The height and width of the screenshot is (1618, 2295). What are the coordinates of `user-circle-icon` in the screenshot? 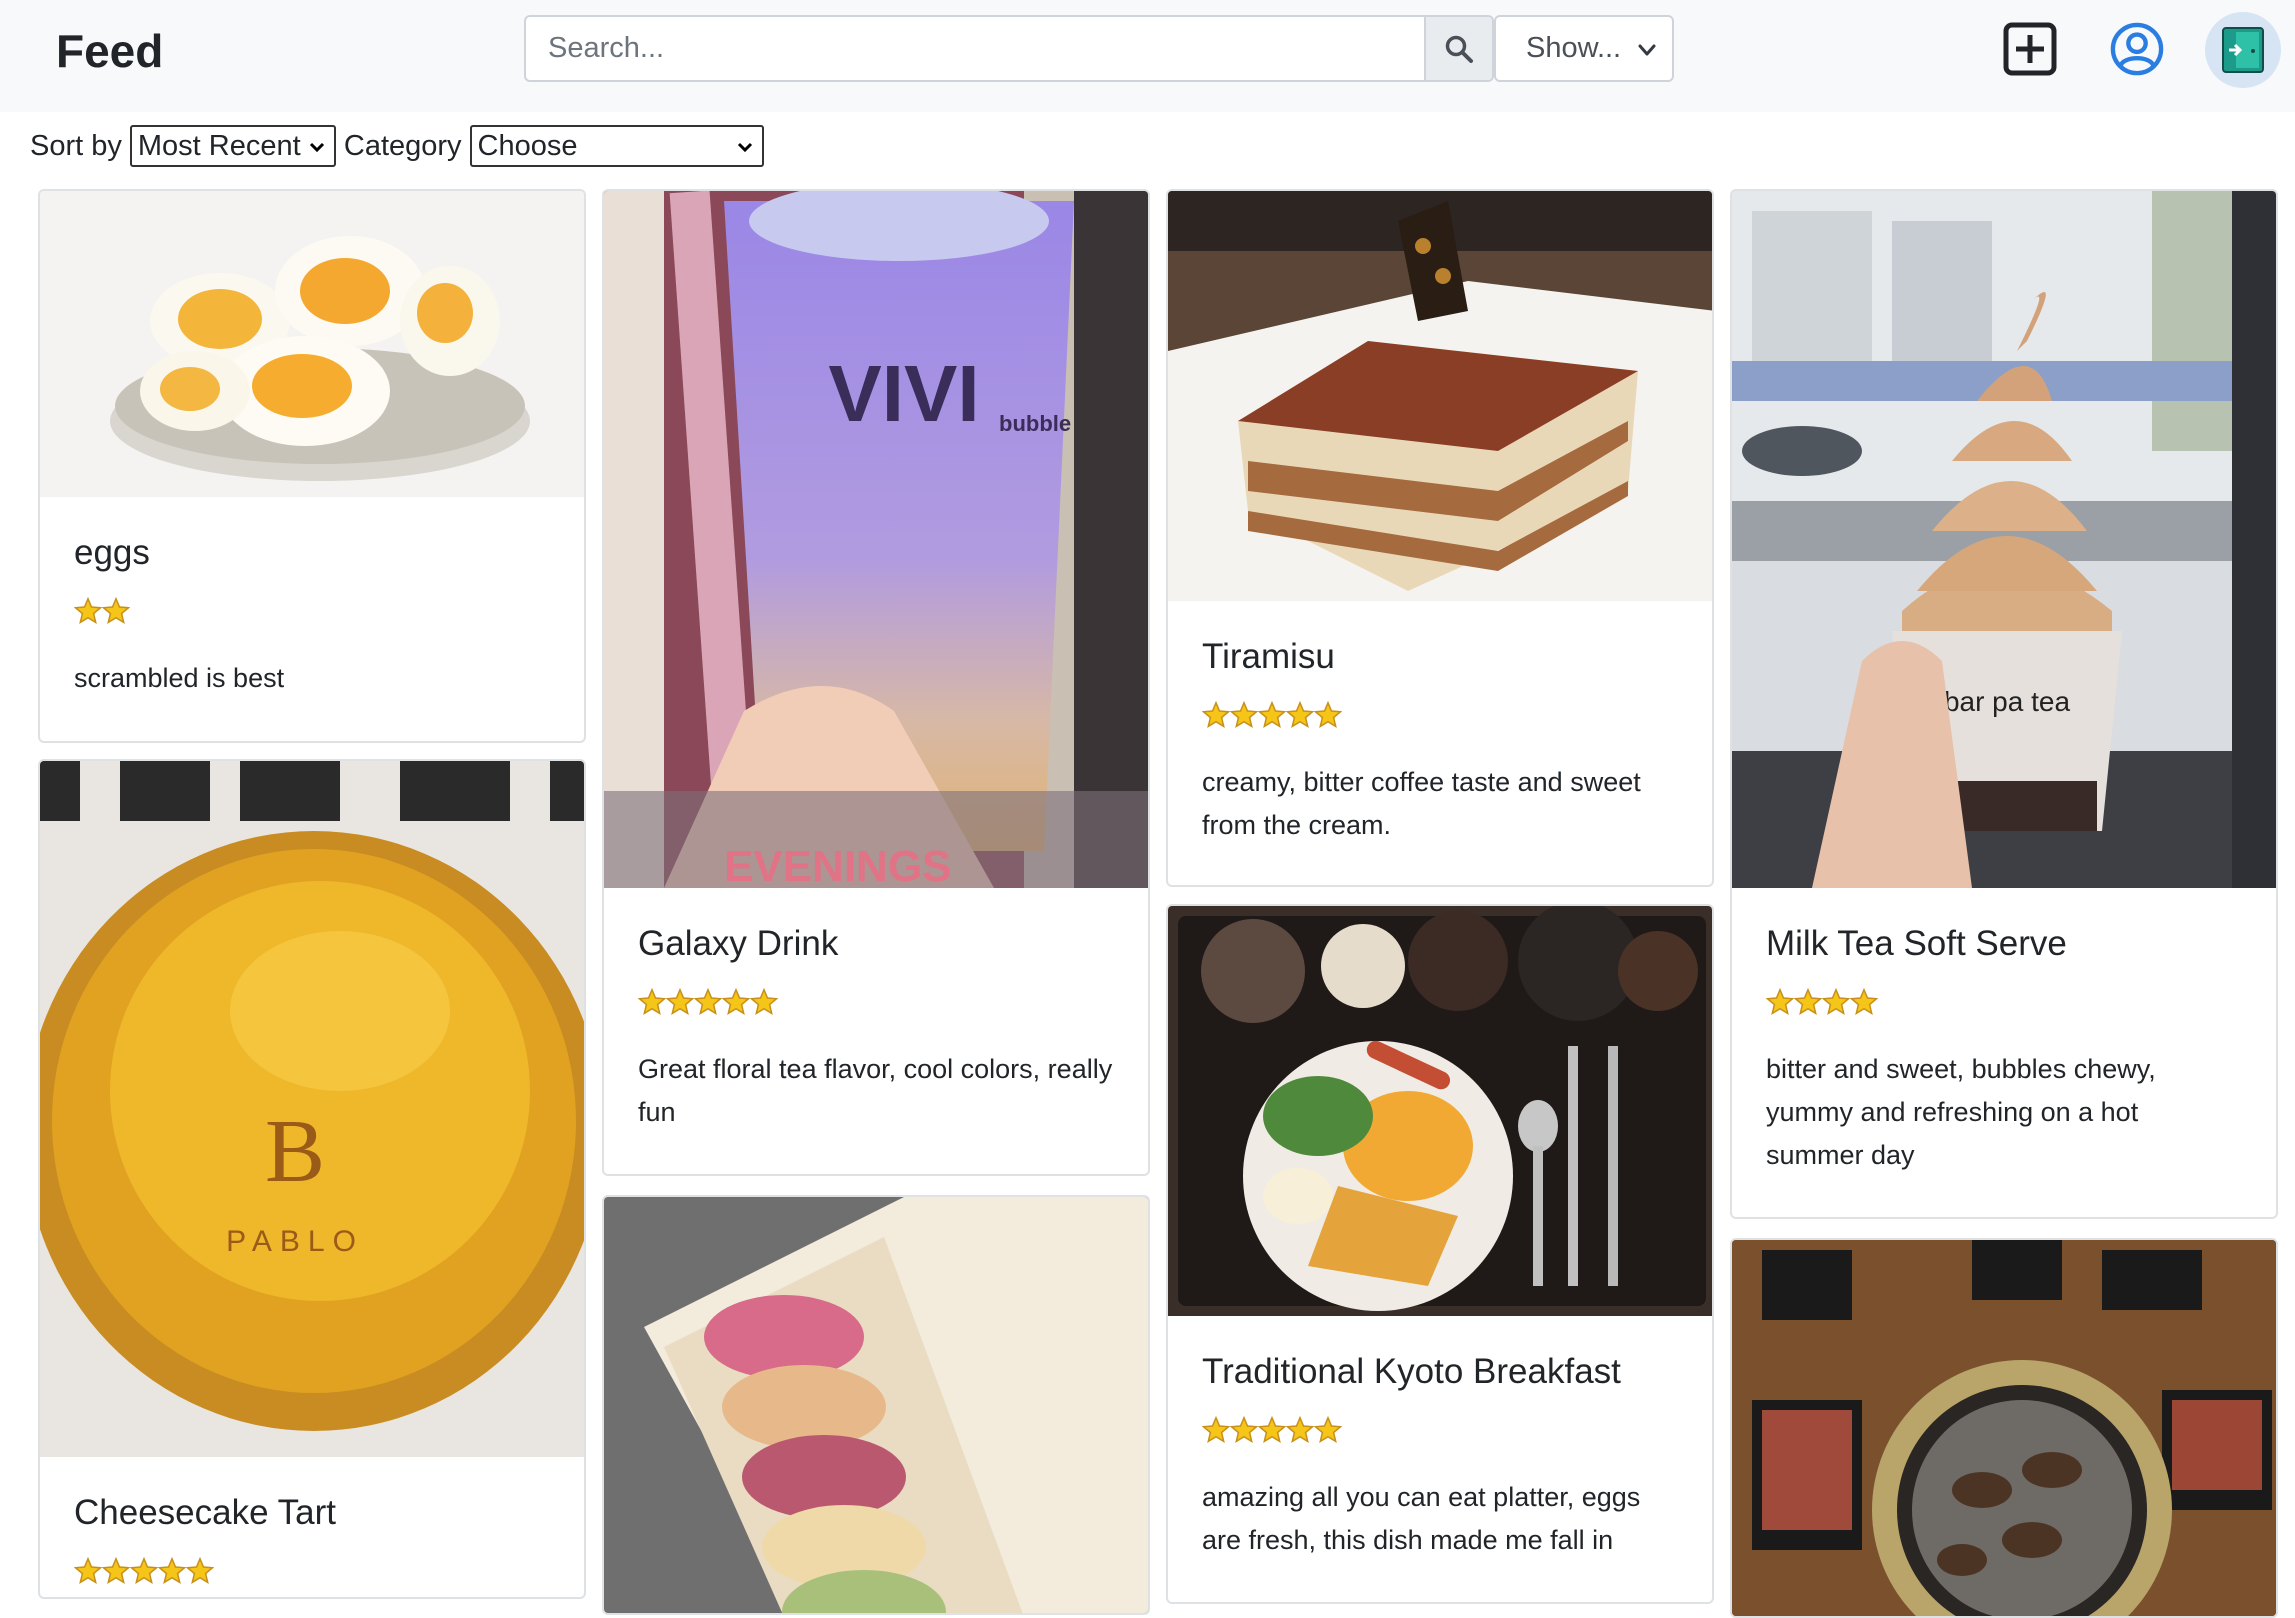 It's located at (2137, 49).